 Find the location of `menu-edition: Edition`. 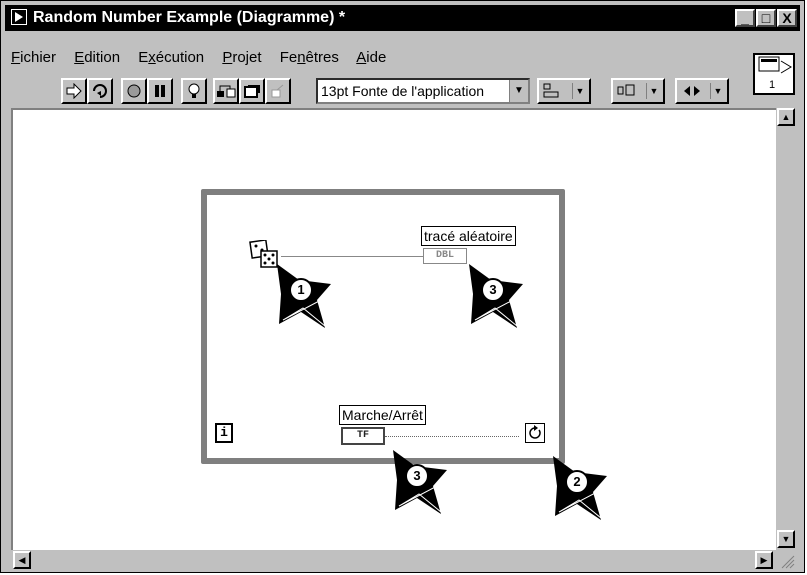

menu-edition: Edition is located at coordinates (97, 57).